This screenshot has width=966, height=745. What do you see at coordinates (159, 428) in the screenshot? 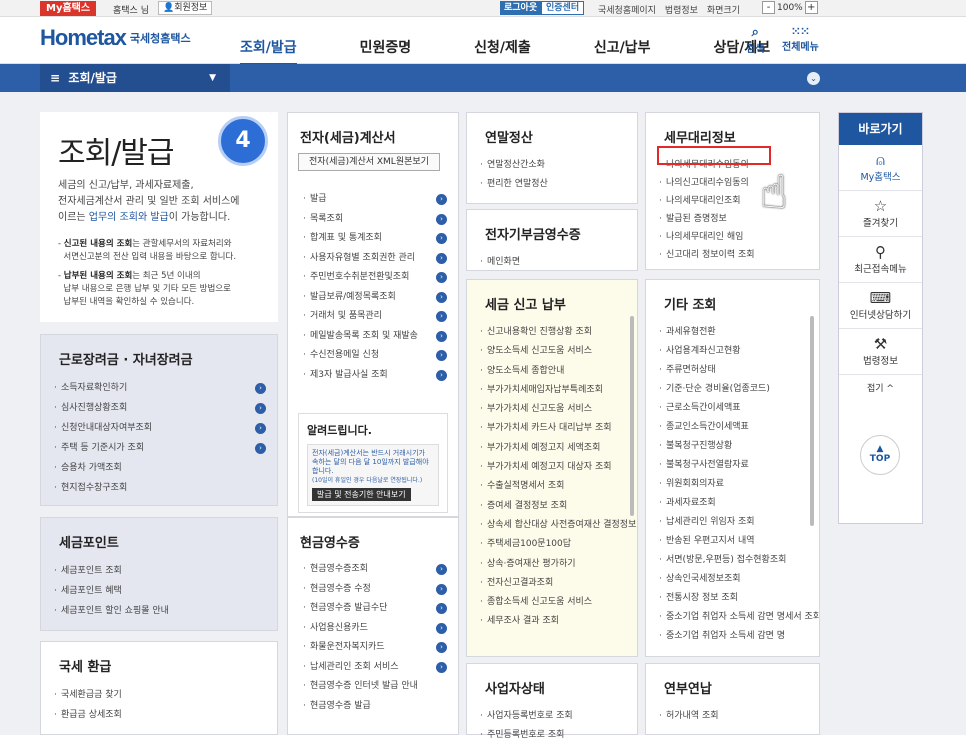
I see `list-item: 신청안내대상자여부조회›` at bounding box center [159, 428].